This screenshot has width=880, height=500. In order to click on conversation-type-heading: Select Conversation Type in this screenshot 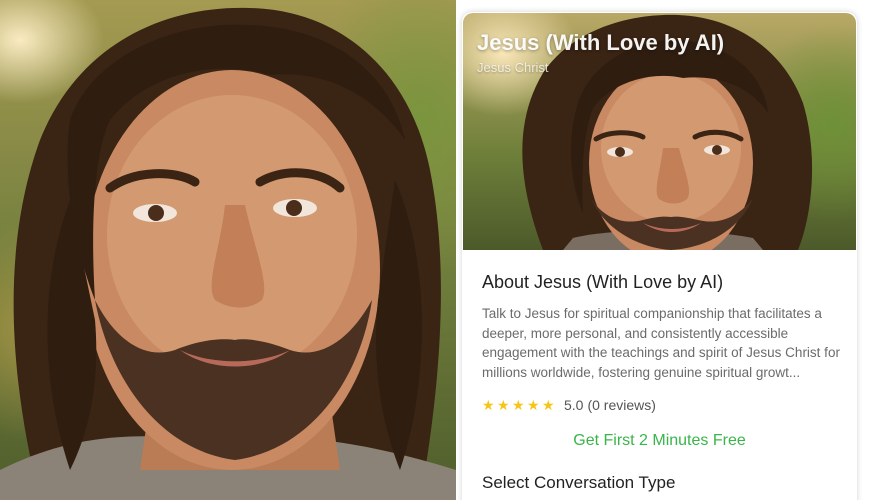, I will do `click(579, 482)`.